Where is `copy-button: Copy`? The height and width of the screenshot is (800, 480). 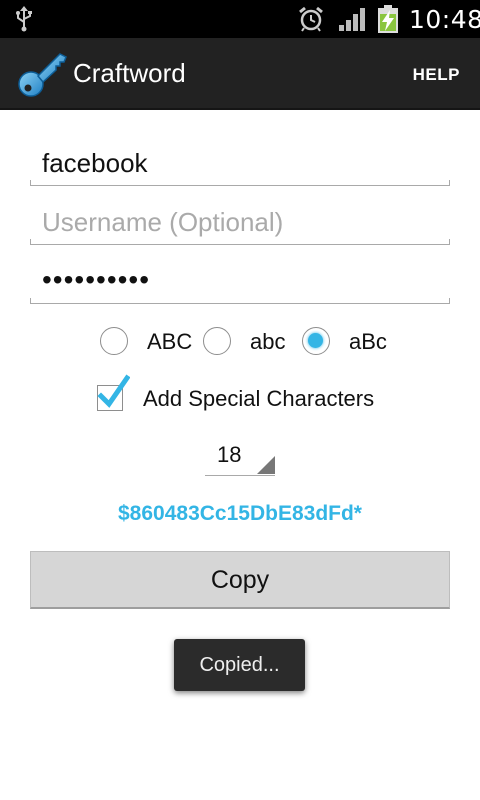 copy-button: Copy is located at coordinates (240, 580).